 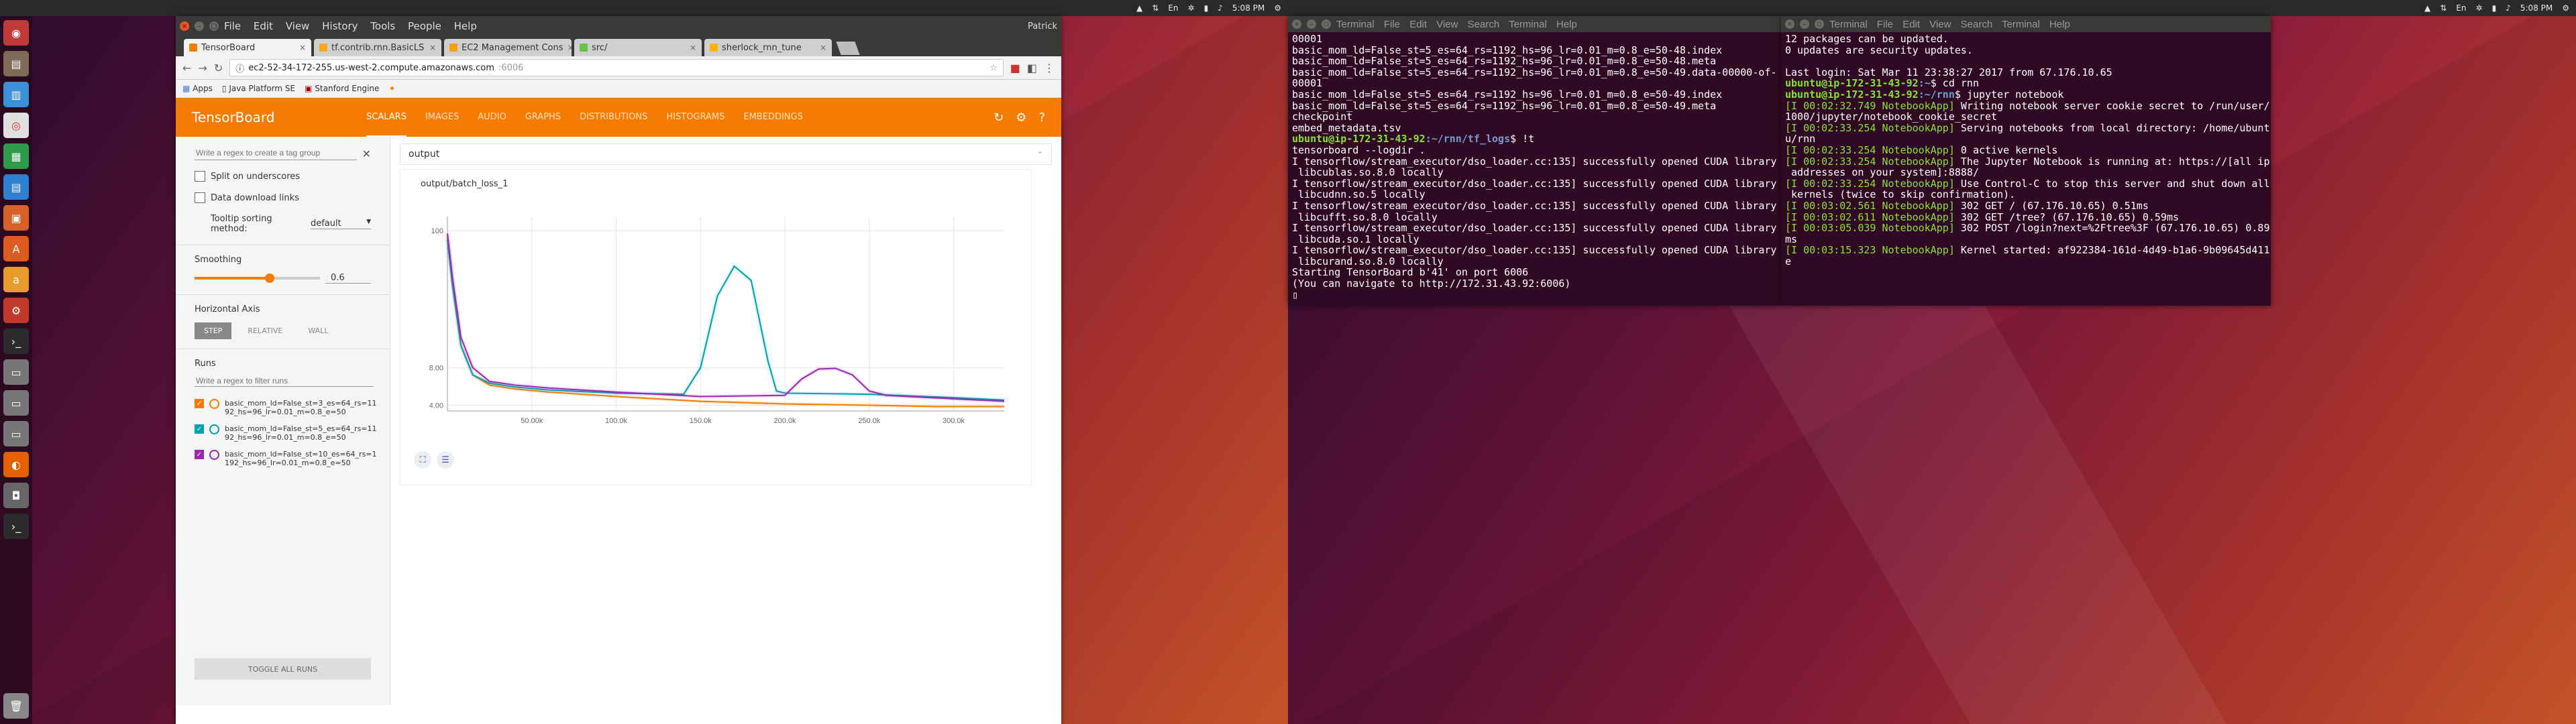 I want to click on back-icon: ←, so click(x=186, y=68).